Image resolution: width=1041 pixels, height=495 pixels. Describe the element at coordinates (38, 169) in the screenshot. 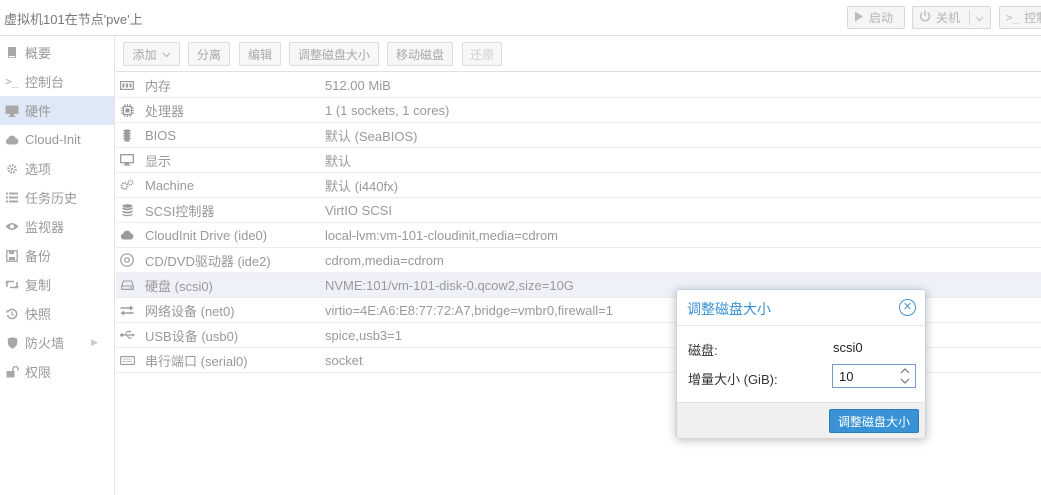

I see `sidebar-item-label: 选项` at that location.